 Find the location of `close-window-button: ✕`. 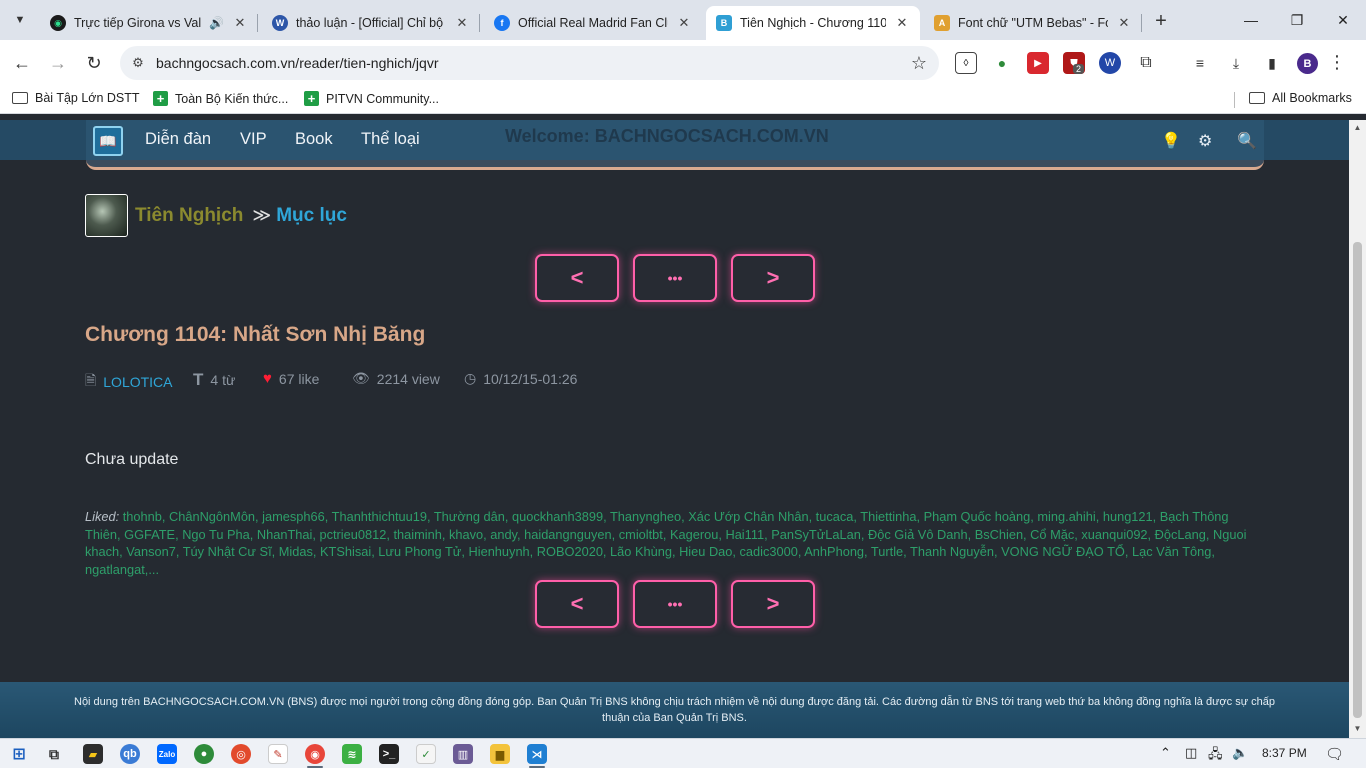

close-window-button: ✕ is located at coordinates (1343, 20).